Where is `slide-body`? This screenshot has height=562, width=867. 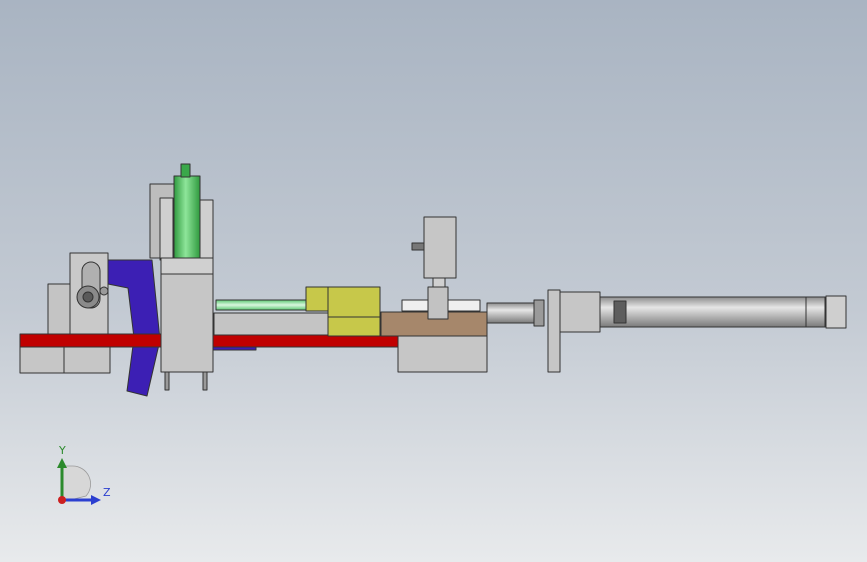
slide-body is located at coordinates (272, 324).